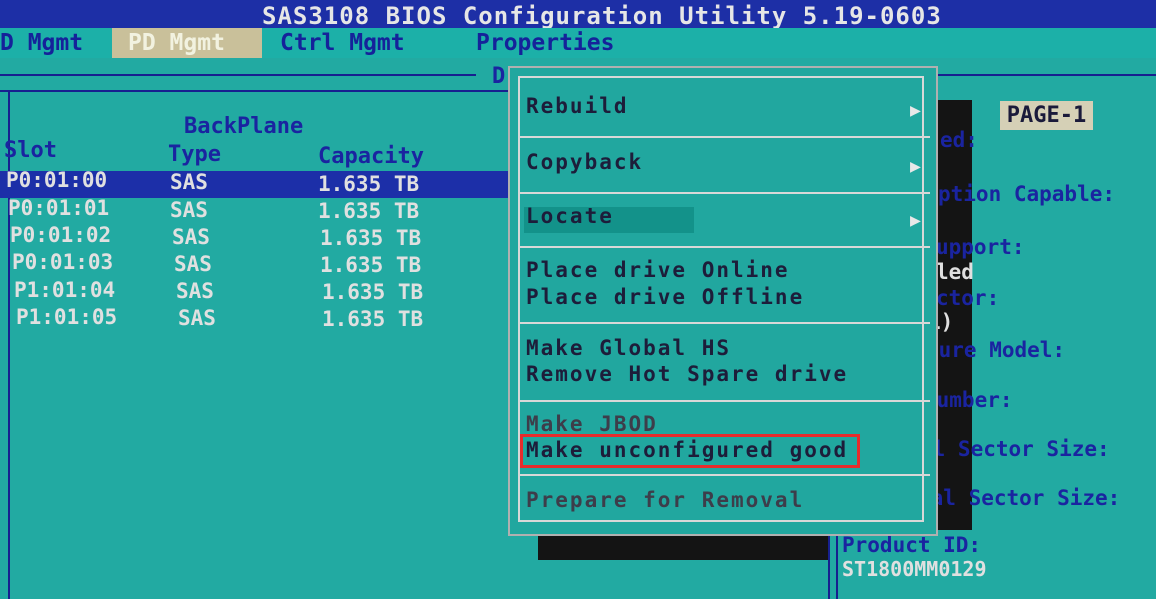 The height and width of the screenshot is (599, 1156). Describe the element at coordinates (61, 235) in the screenshot. I see `cell-slot: P0:01:02` at that location.